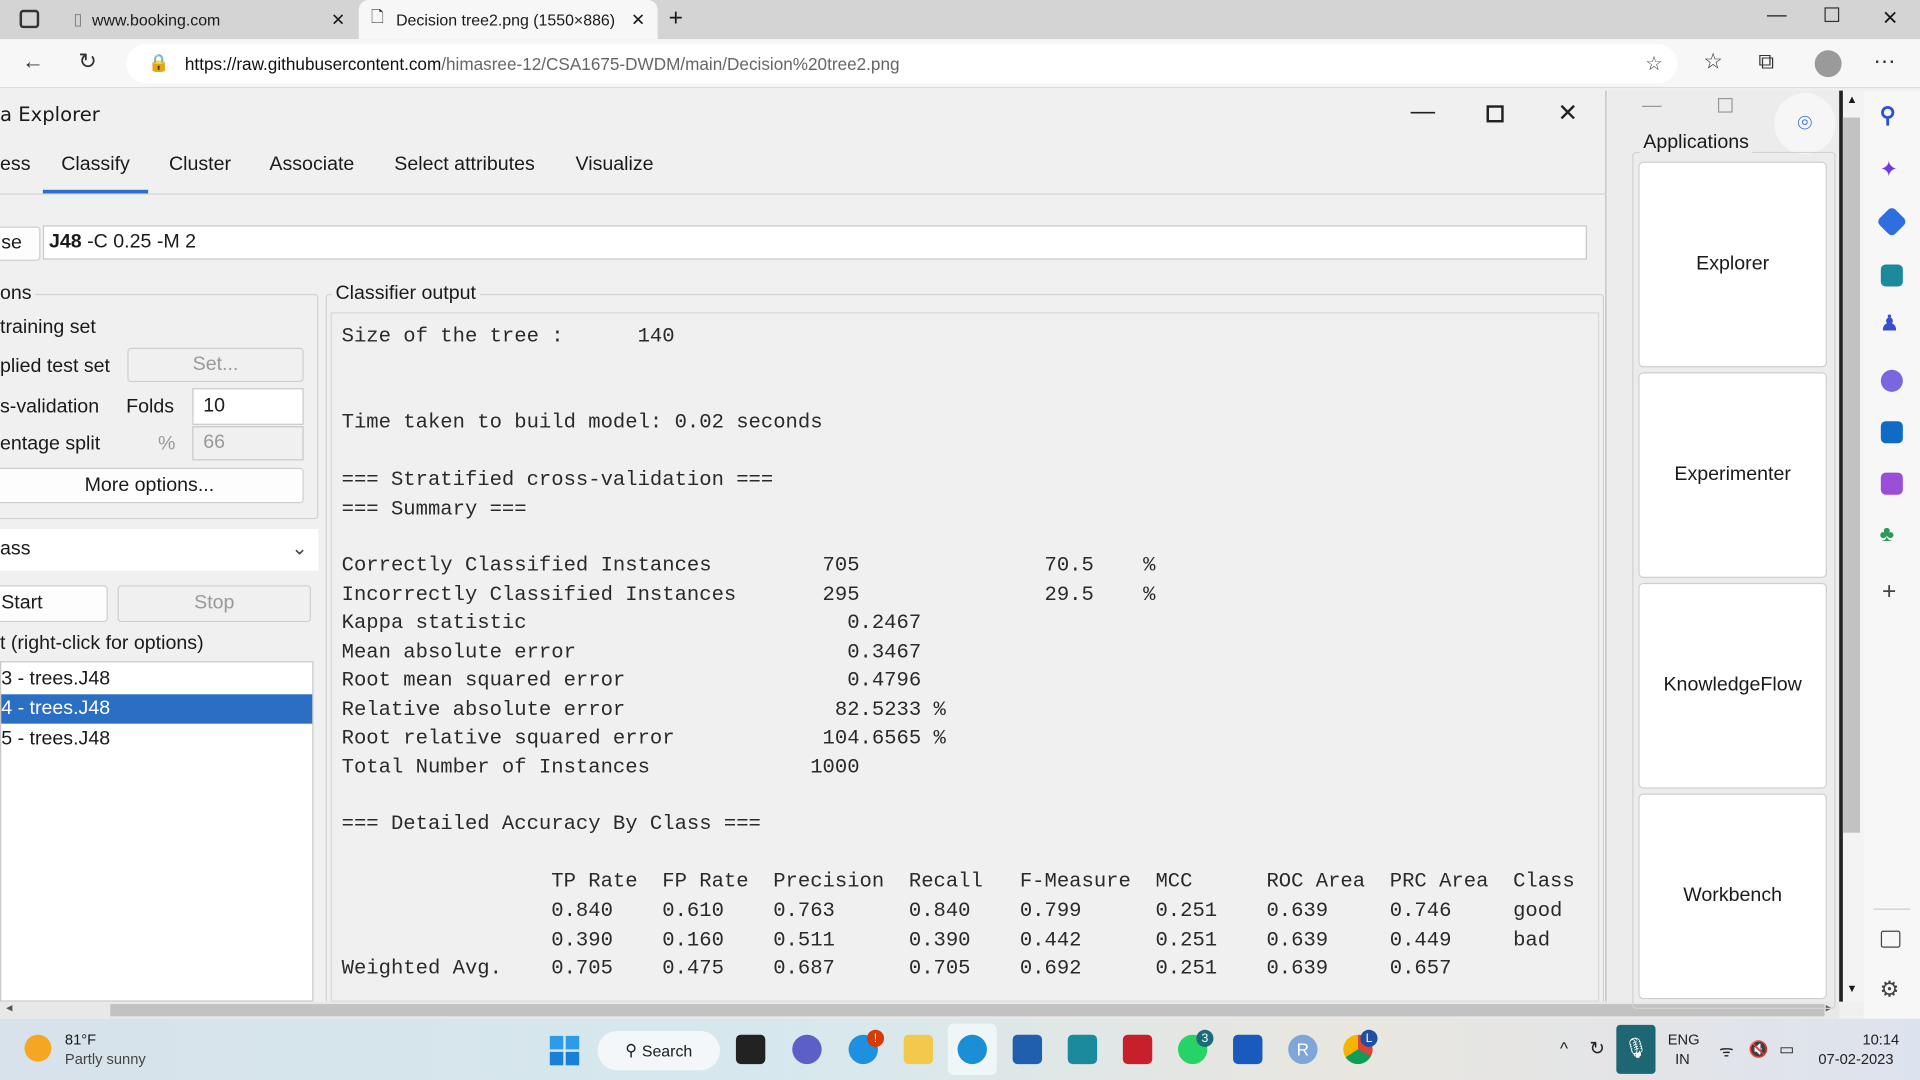  What do you see at coordinates (1495, 114) in the screenshot?
I see `maximize-icon` at bounding box center [1495, 114].